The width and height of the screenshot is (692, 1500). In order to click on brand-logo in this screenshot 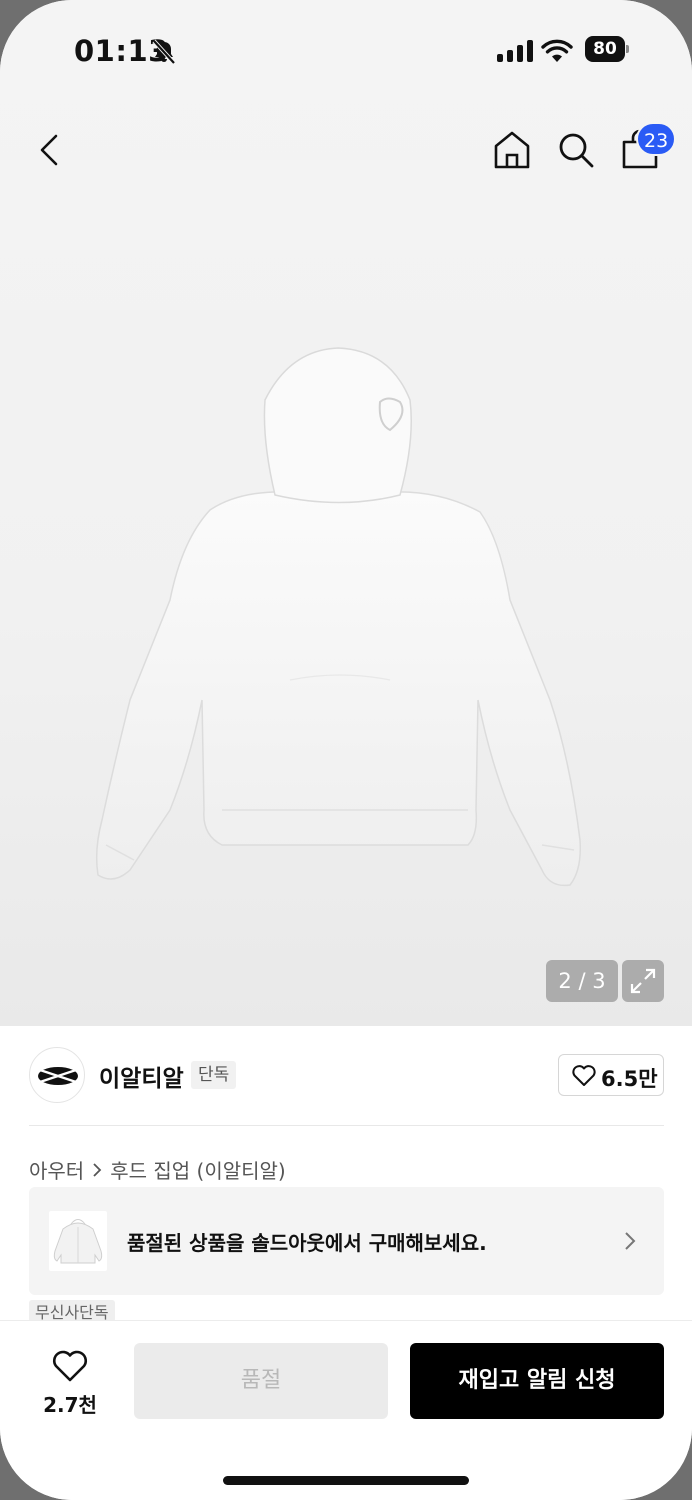, I will do `click(57, 1075)`.